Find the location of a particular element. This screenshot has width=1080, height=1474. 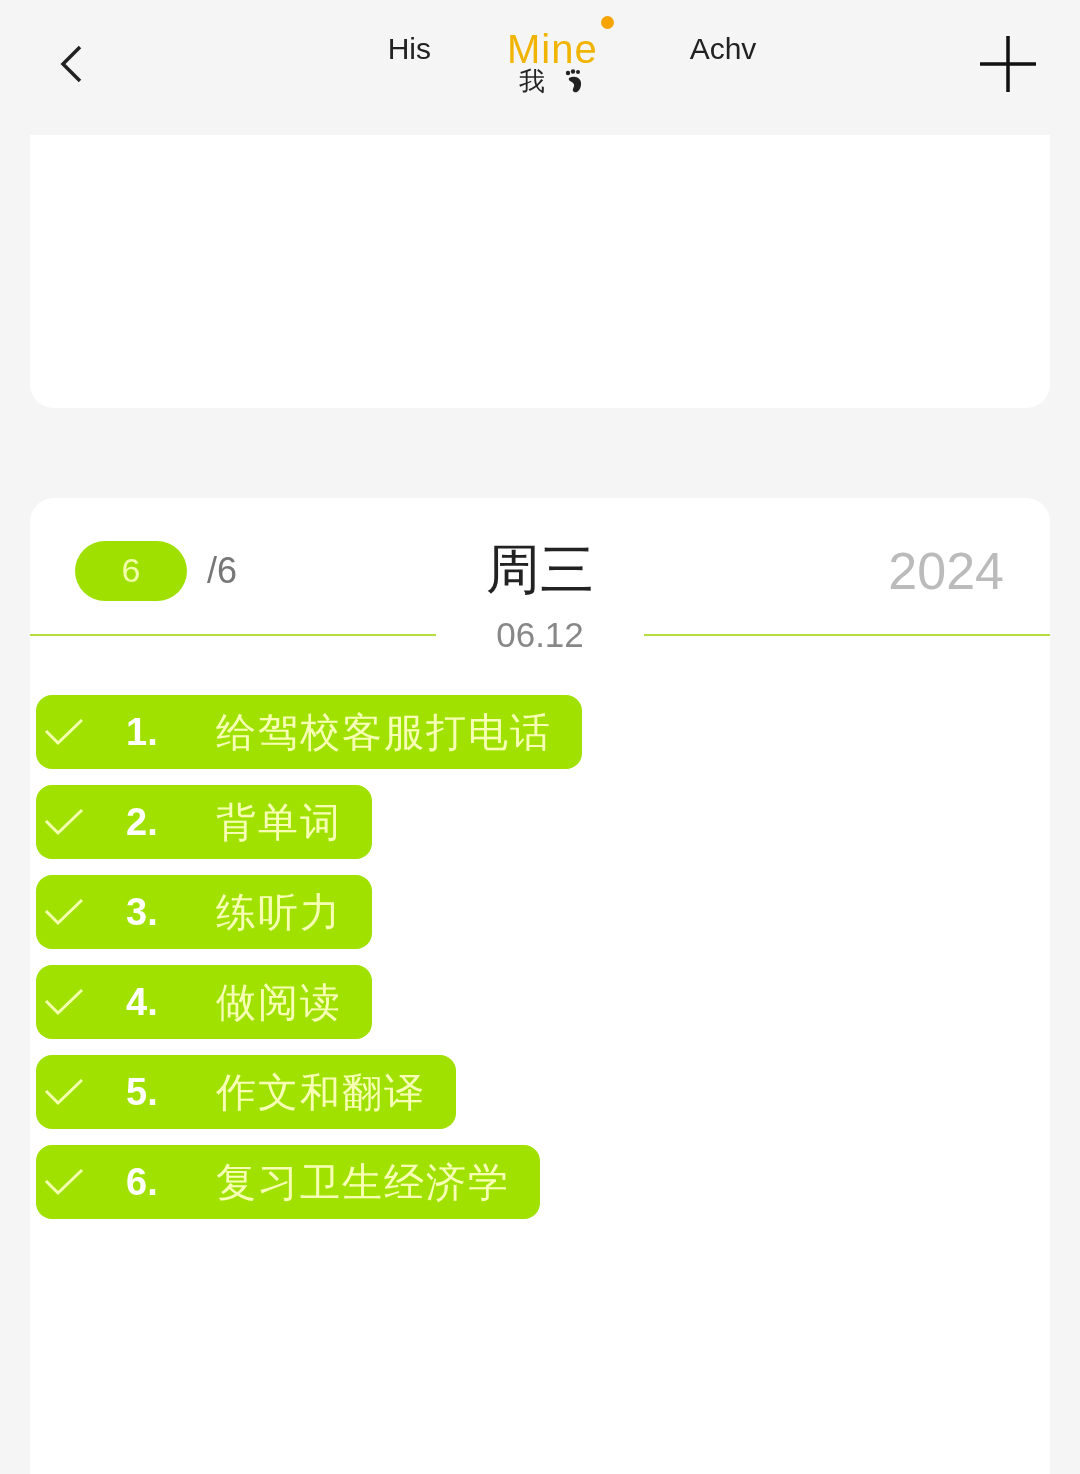

task-number: 5. is located at coordinates (142, 1092).